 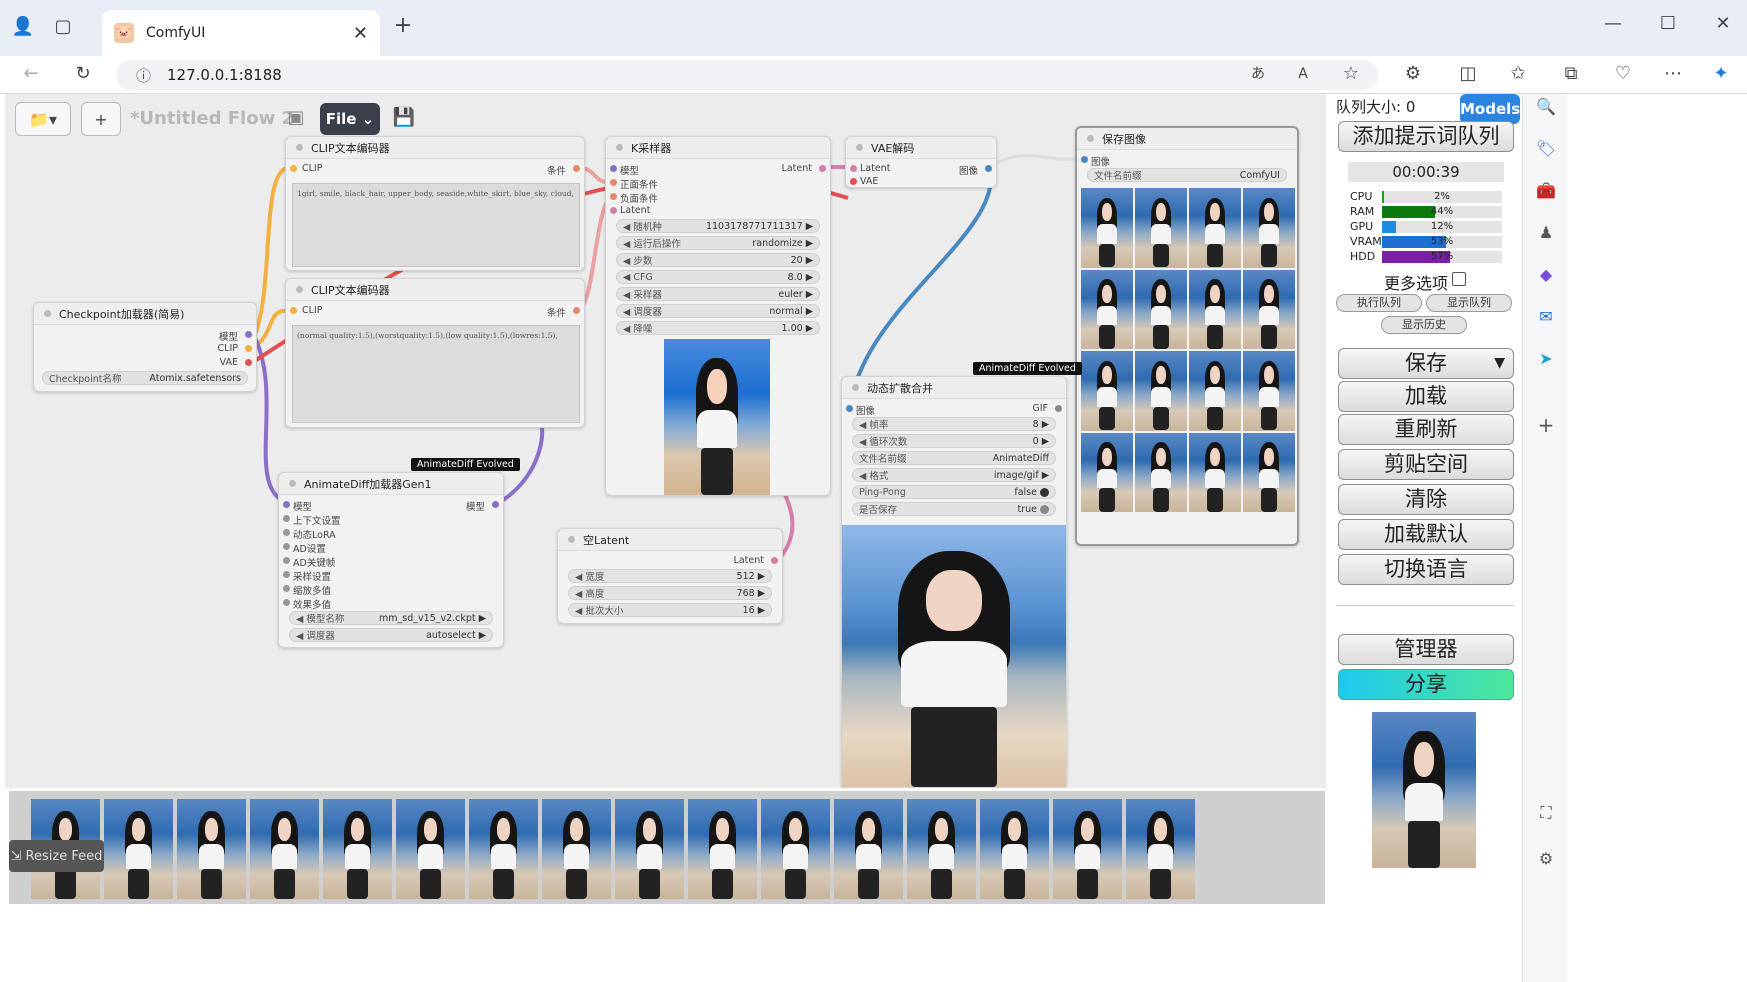 I want to click on format-widget: ◀ 格式 image/gif ▶, so click(x=954, y=475).